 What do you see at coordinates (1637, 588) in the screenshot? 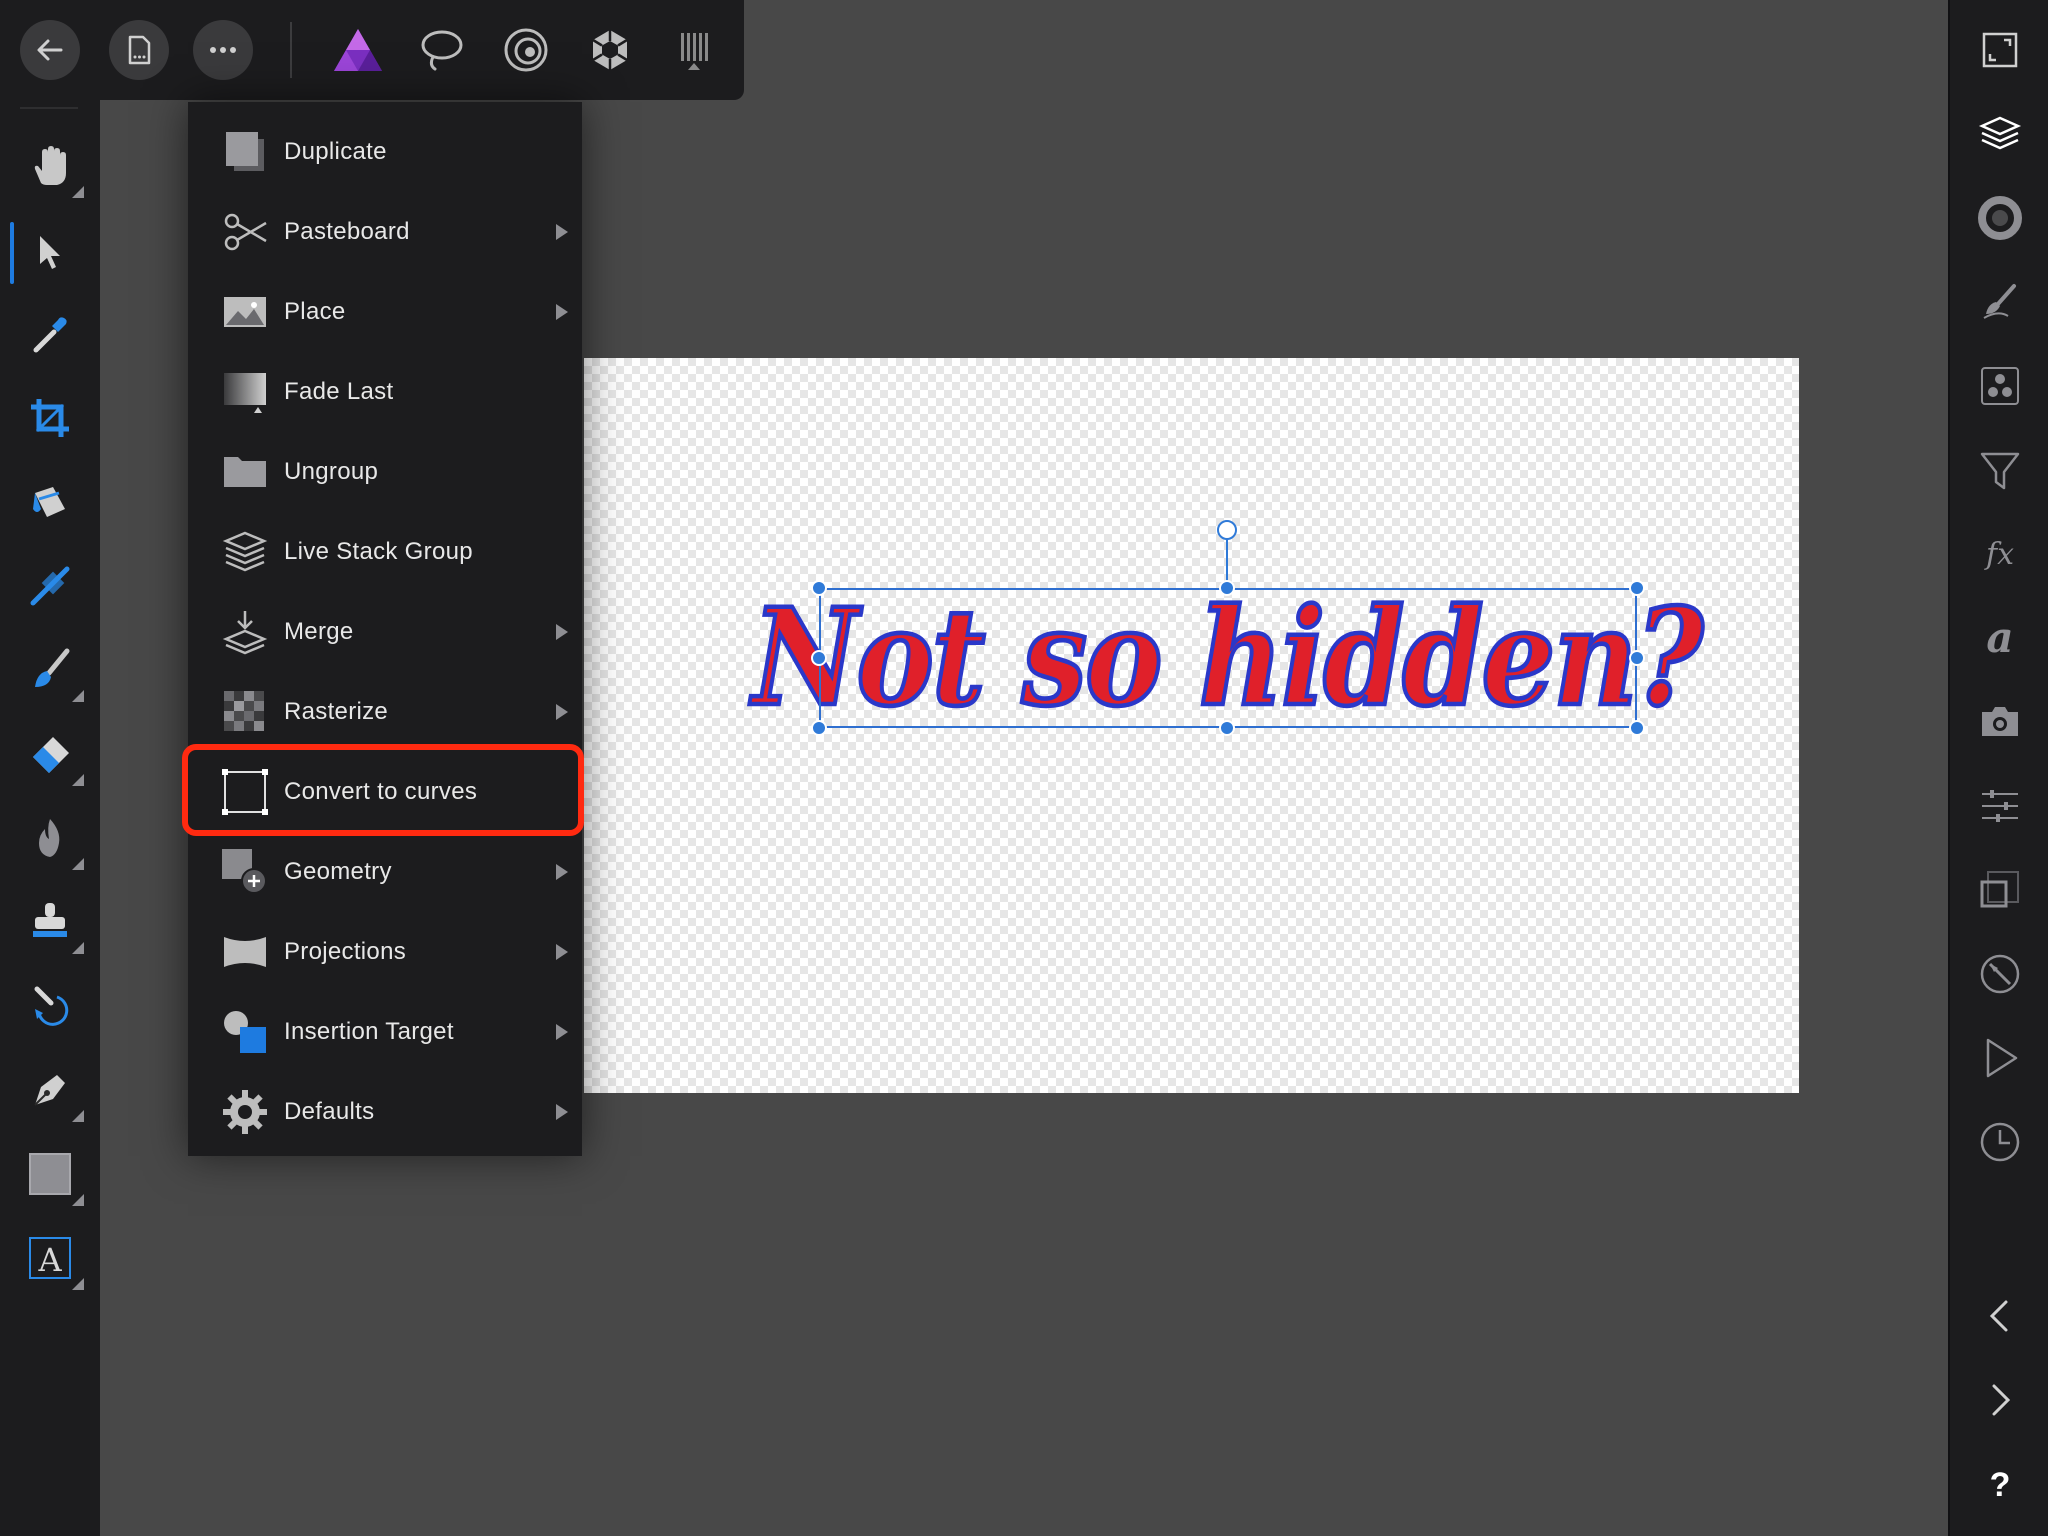
I see `selection-handle-top-right` at bounding box center [1637, 588].